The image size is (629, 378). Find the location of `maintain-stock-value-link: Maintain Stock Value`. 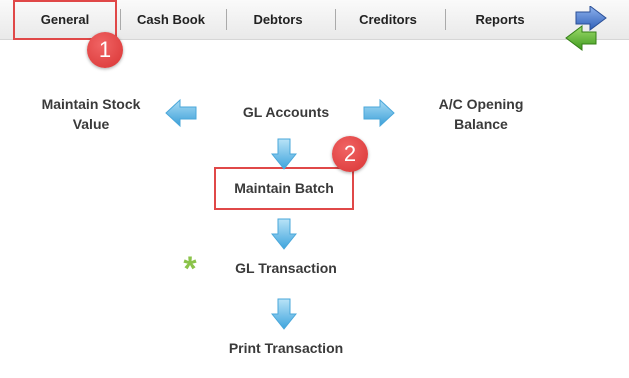

maintain-stock-value-link: Maintain Stock Value is located at coordinates (91, 114).